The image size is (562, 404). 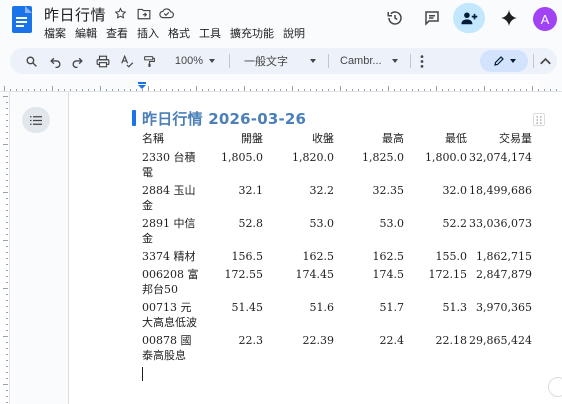 What do you see at coordinates (432, 18) in the screenshot?
I see `comments-icon` at bounding box center [432, 18].